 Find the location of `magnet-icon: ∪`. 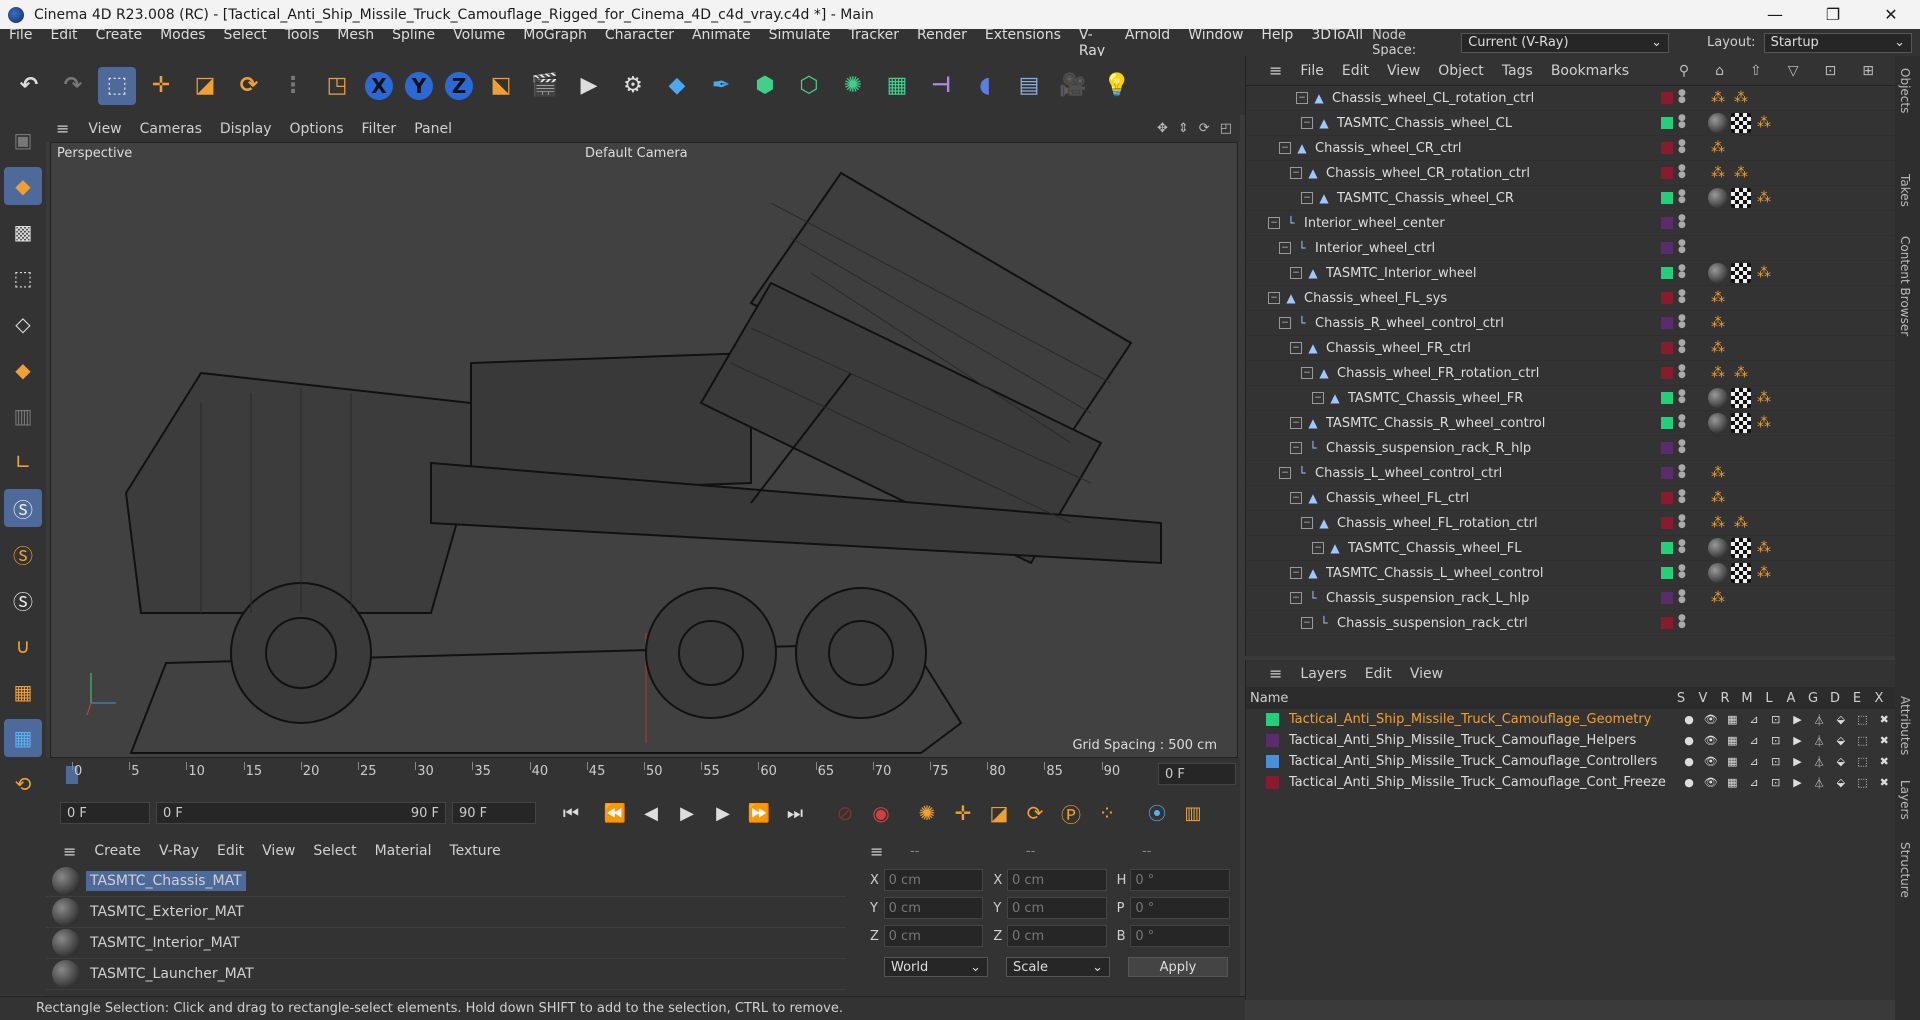

magnet-icon: ∪ is located at coordinates (23, 646).